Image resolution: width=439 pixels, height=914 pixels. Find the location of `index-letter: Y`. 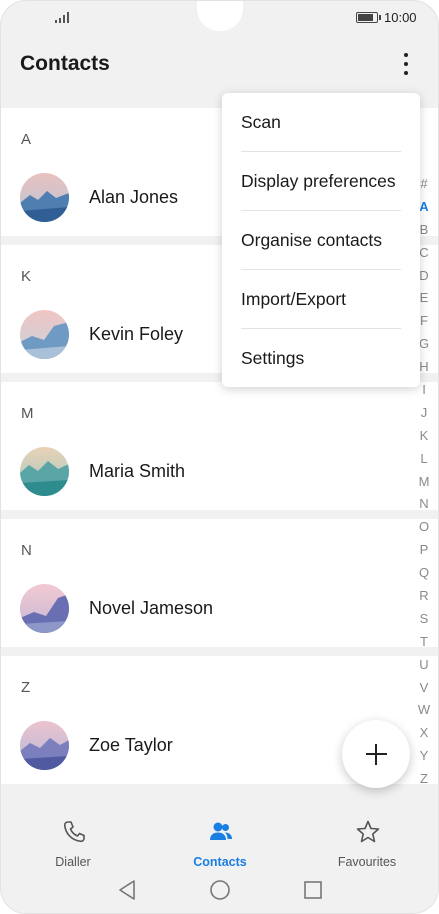

index-letter: Y is located at coordinates (424, 756).